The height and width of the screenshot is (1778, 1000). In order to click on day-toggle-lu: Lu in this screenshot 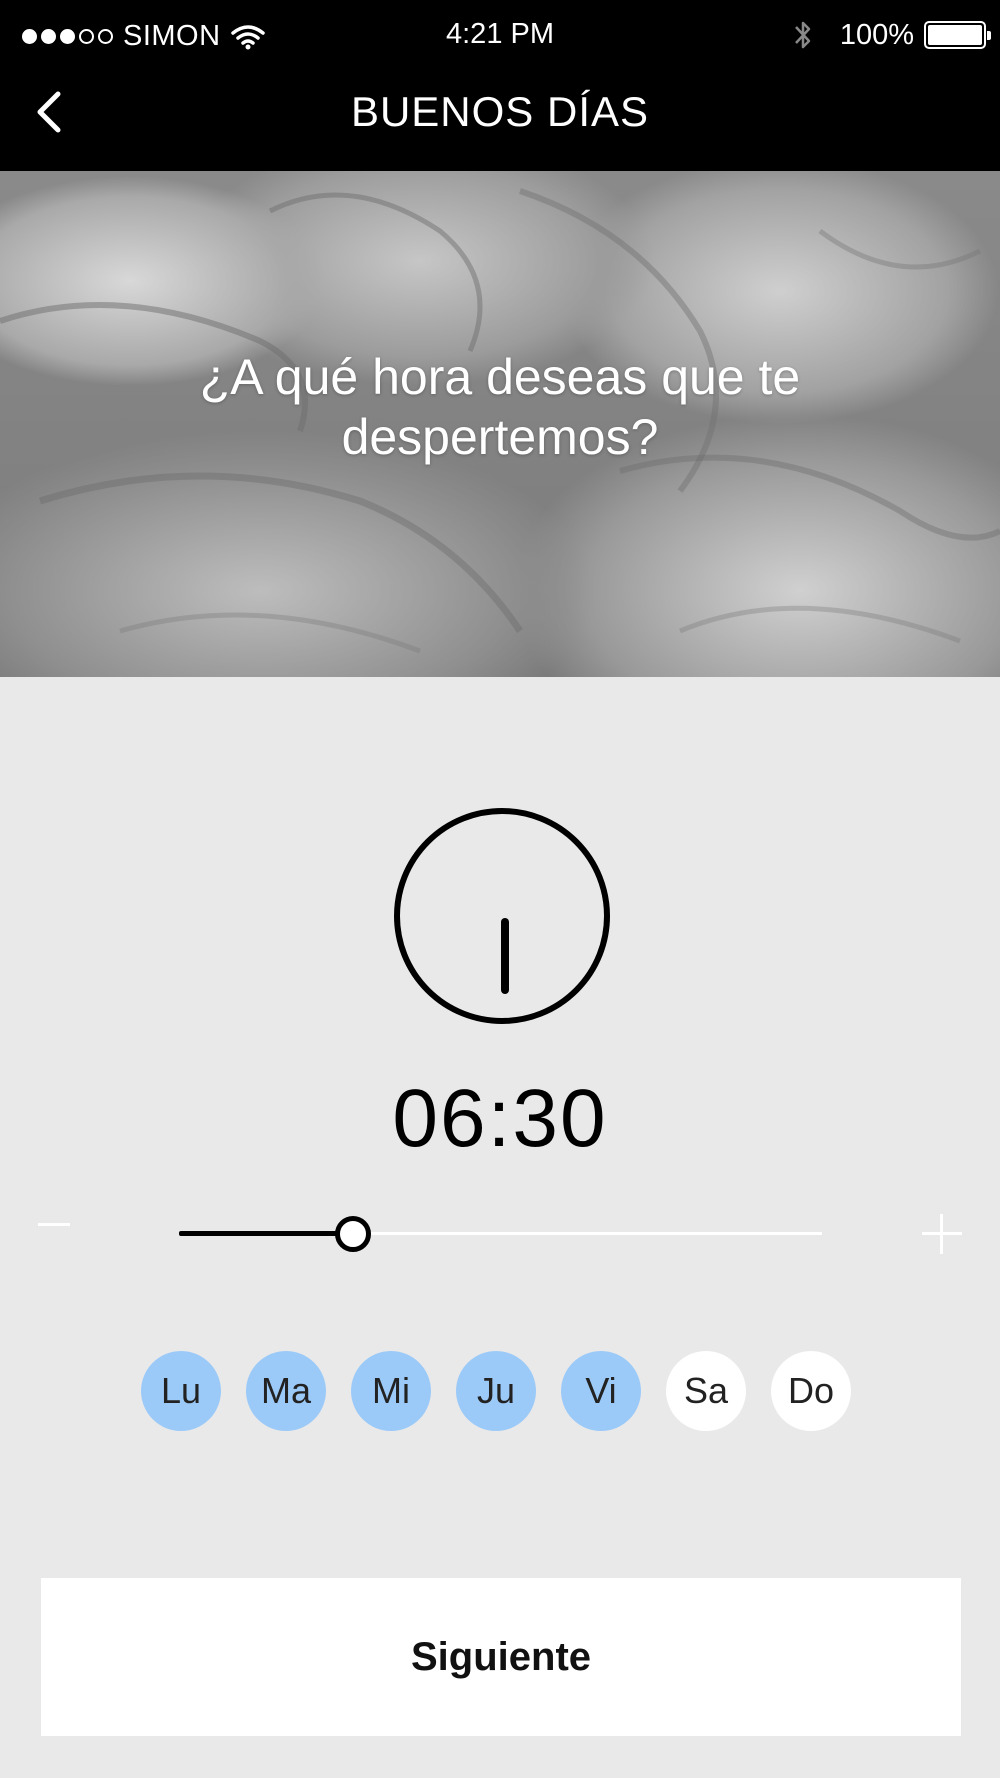, I will do `click(181, 1391)`.